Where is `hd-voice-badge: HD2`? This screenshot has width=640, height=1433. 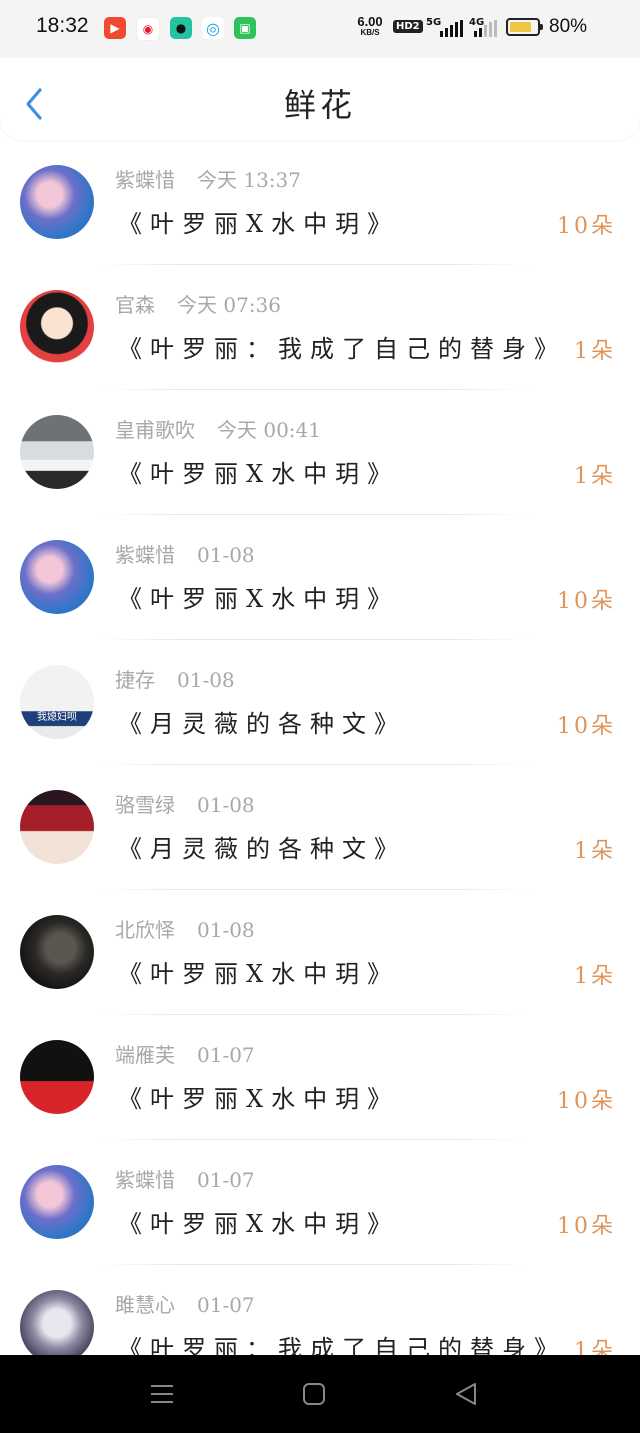
hd-voice-badge: HD2 is located at coordinates (408, 26).